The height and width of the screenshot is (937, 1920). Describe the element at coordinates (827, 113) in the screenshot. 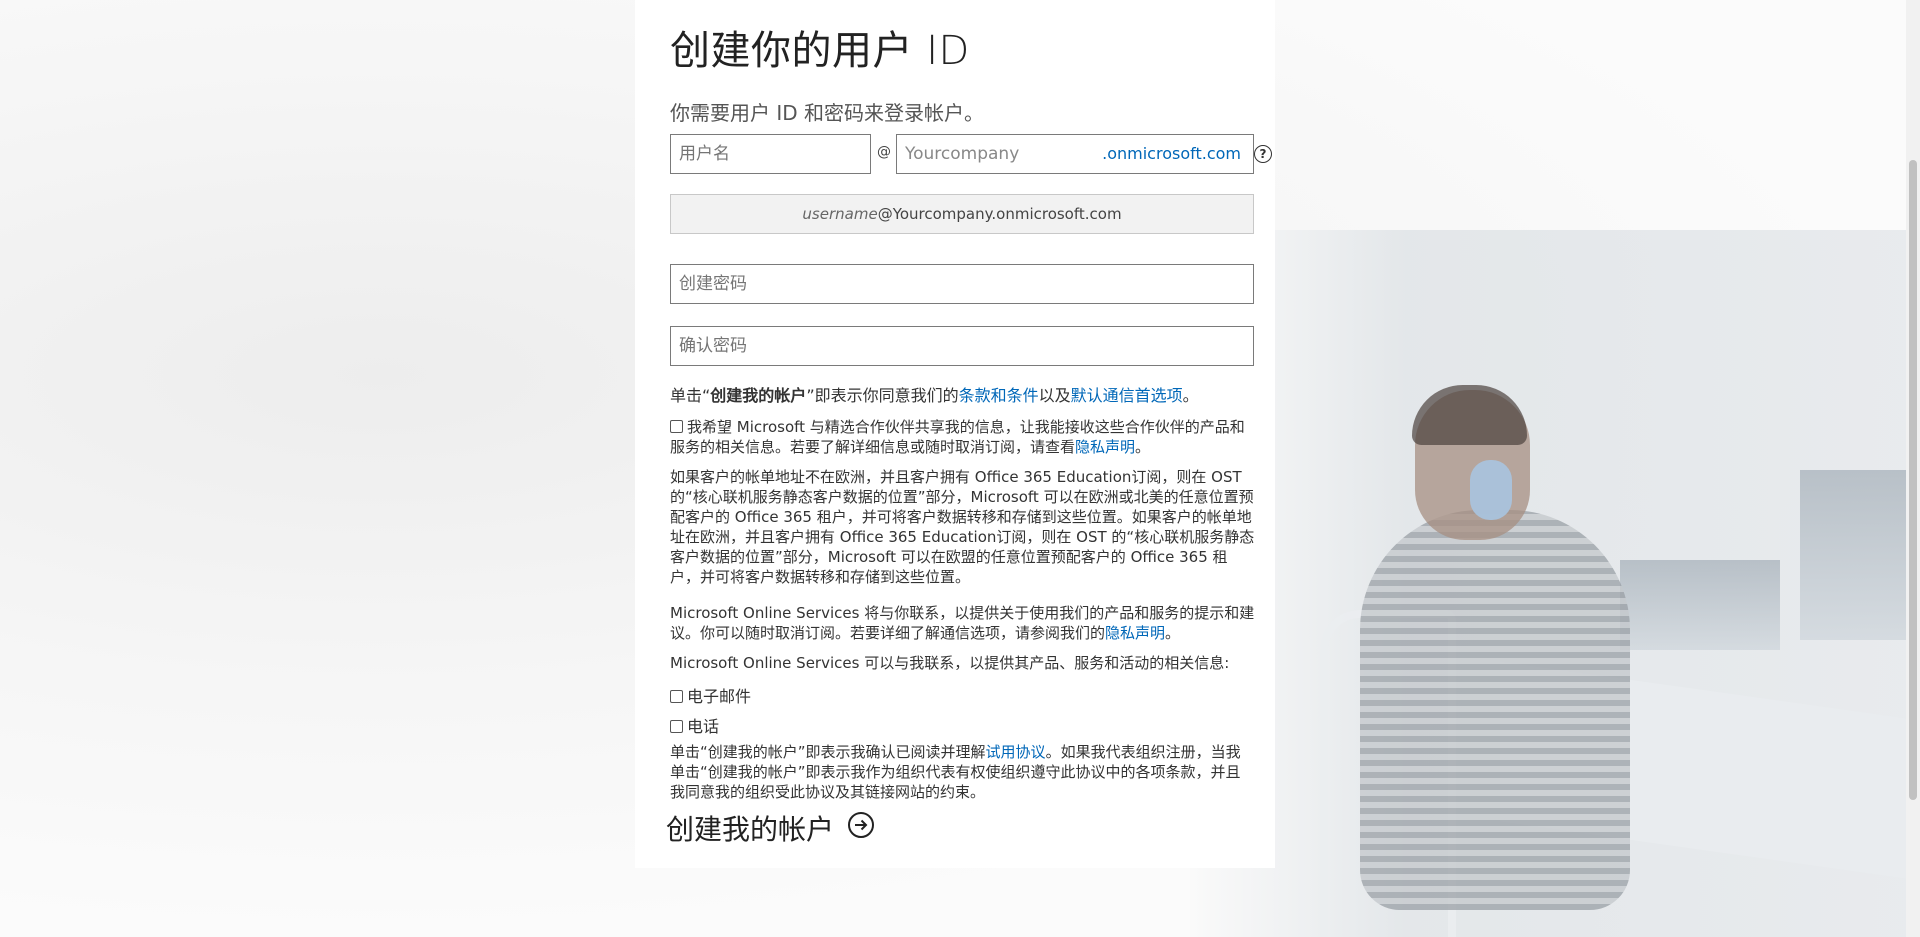

I see `page-subtitle: 你需要用户 ID 和密码来登录帐户。` at that location.